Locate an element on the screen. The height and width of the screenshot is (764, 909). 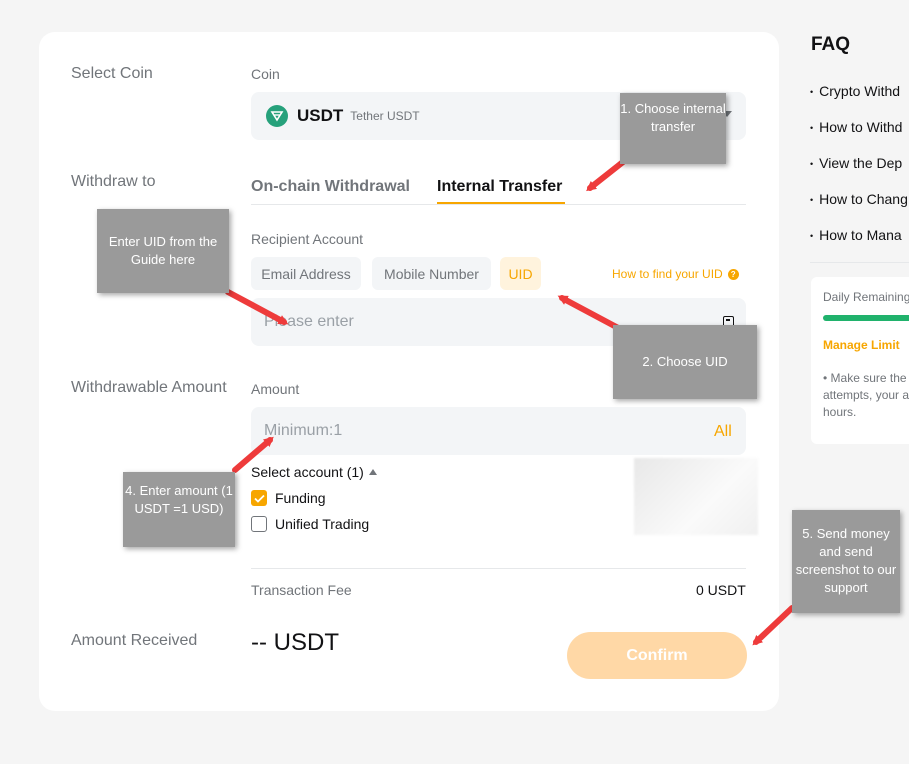
faq-item: View the Dep is located at coordinates (856, 163).